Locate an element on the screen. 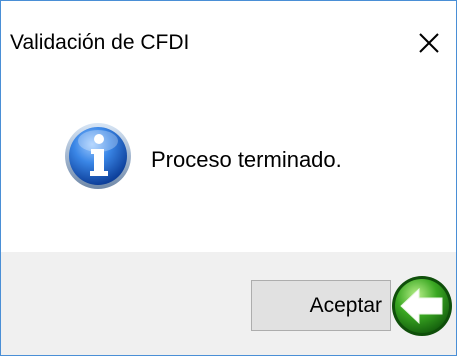 The image size is (457, 356). accept-button: Aceptar is located at coordinates (321, 305).